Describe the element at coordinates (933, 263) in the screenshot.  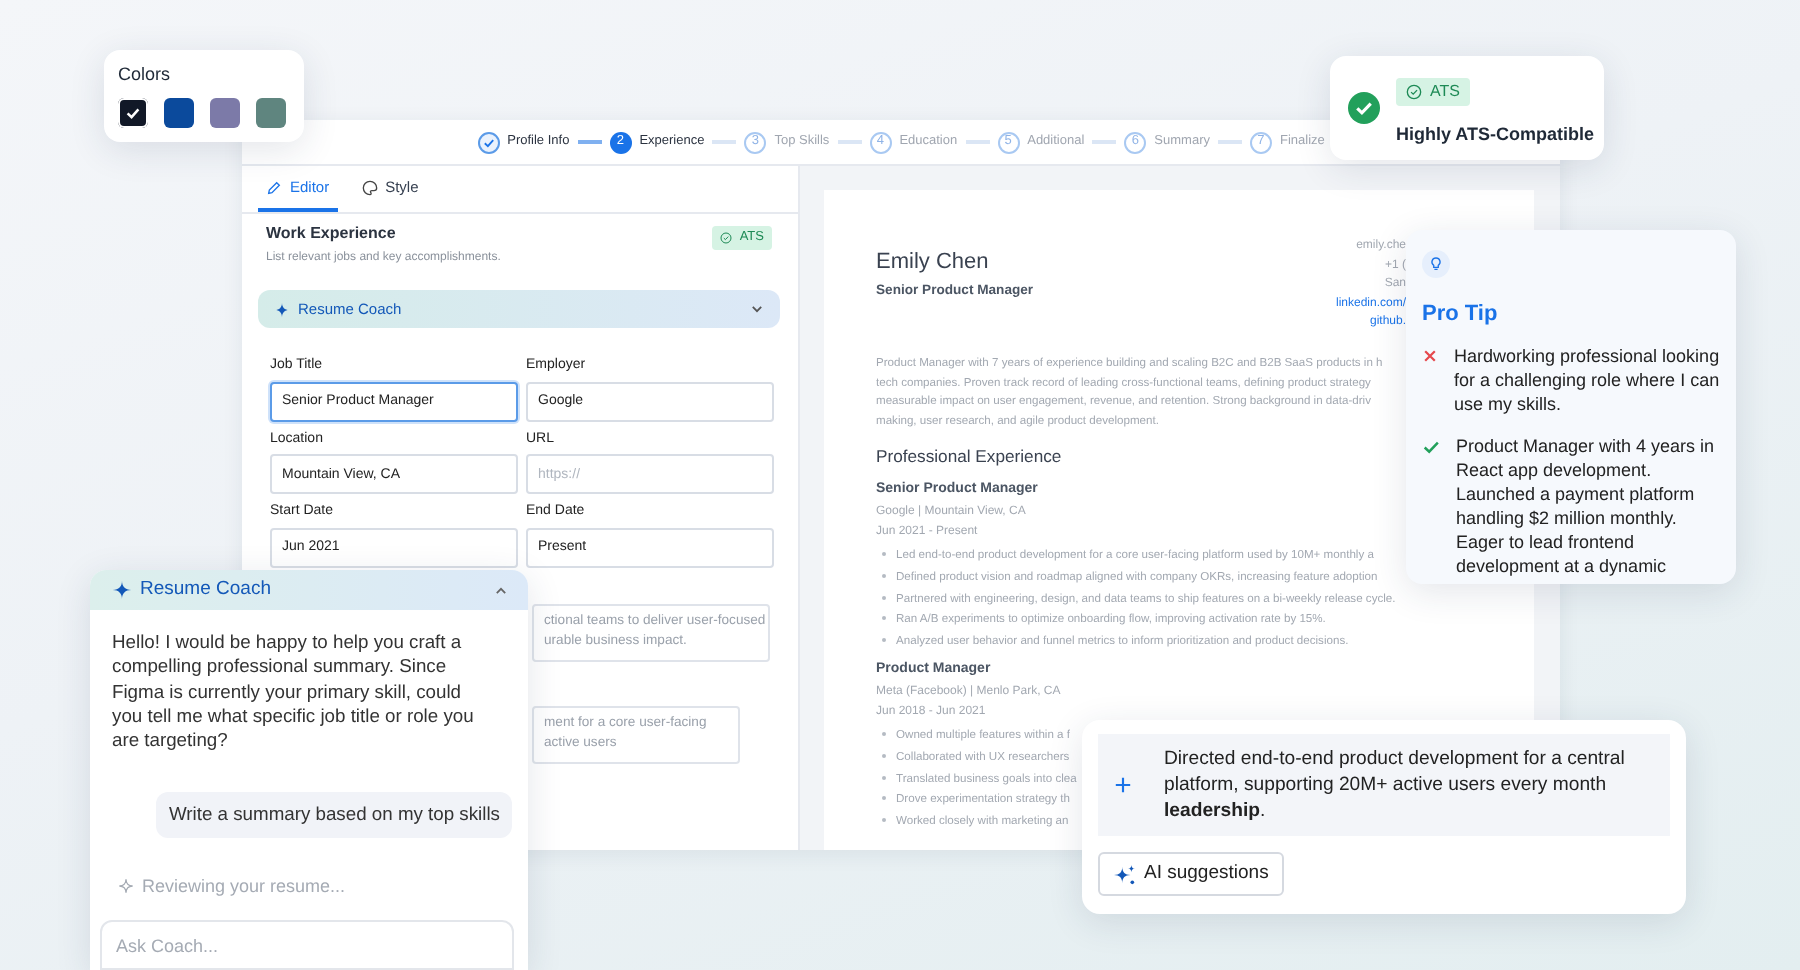
I see `resume-name: Emily Chen` at that location.